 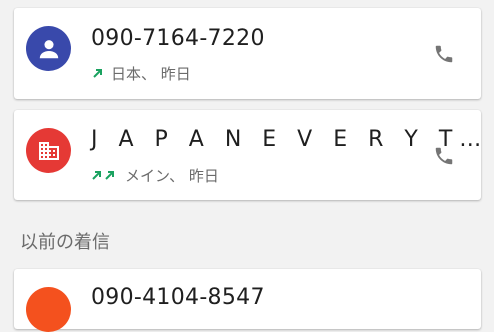 I want to click on outgoing-call-double-icon, so click(x=103, y=175).